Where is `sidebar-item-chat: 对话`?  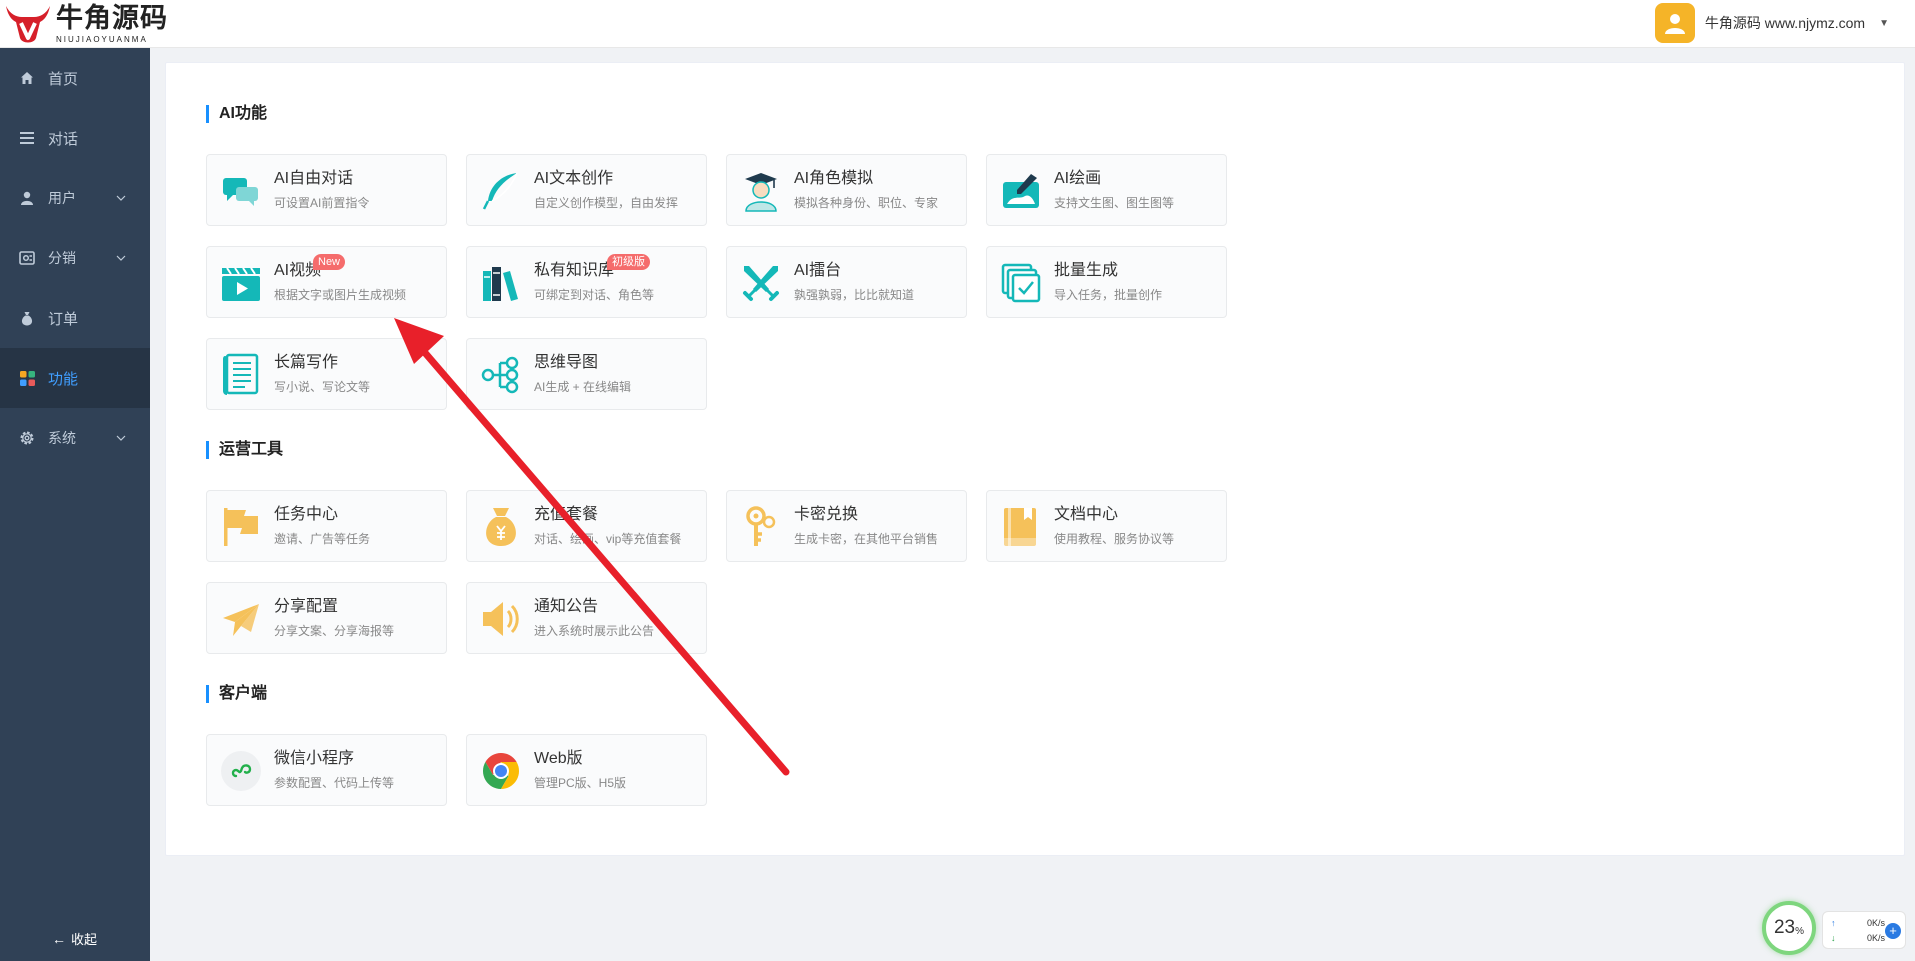 sidebar-item-chat: 对话 is located at coordinates (75, 138).